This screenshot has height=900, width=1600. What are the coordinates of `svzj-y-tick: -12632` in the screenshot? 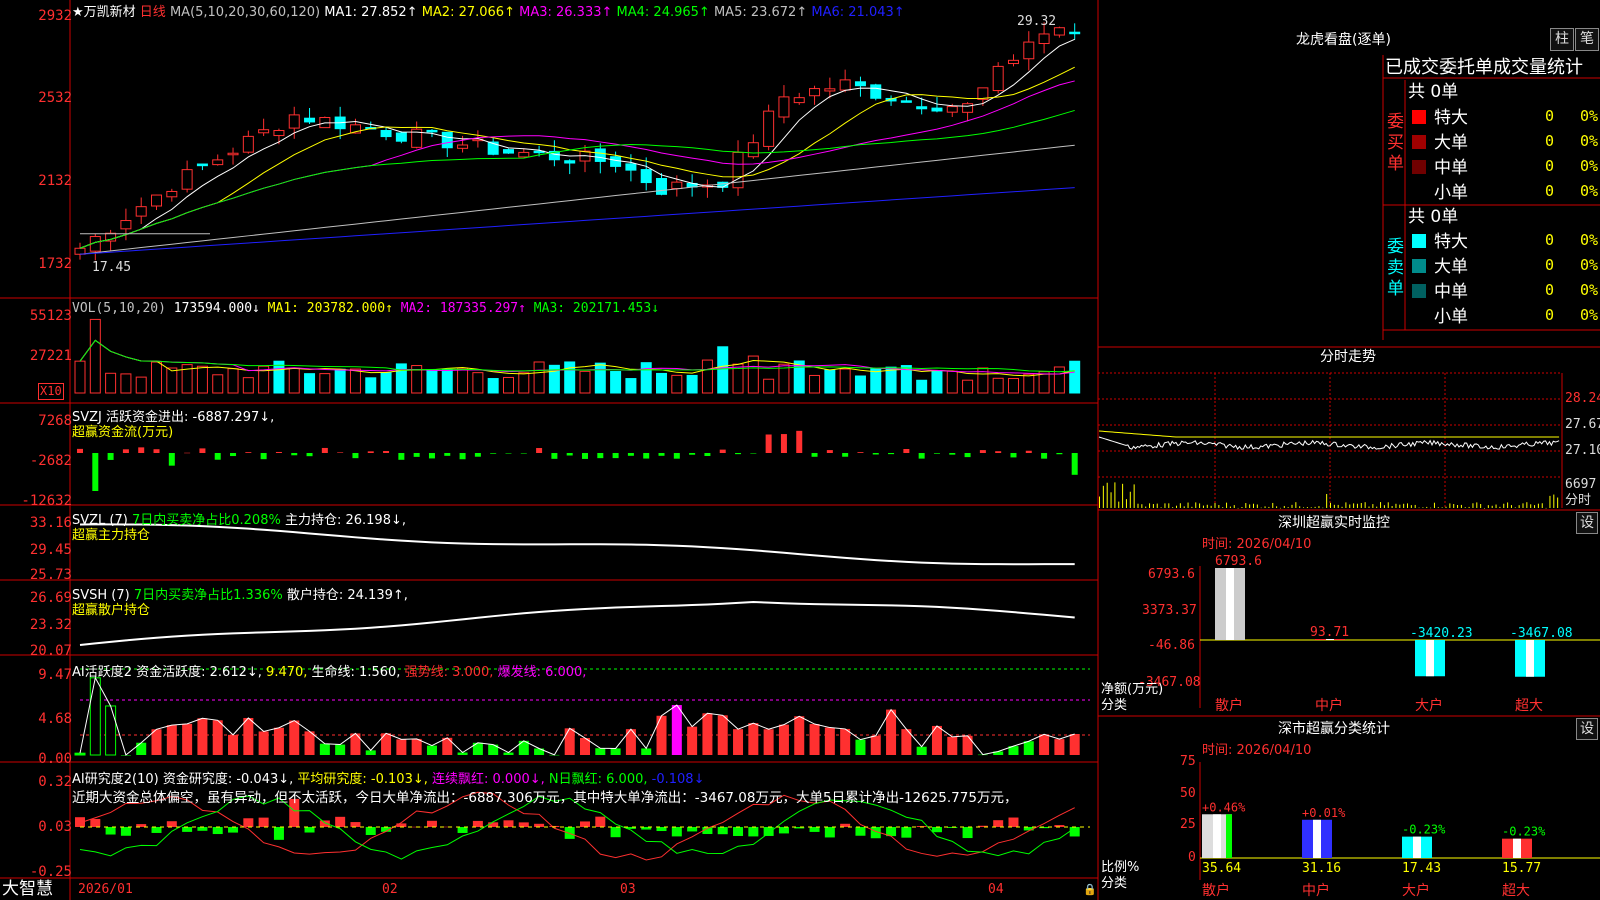 It's located at (46, 501).